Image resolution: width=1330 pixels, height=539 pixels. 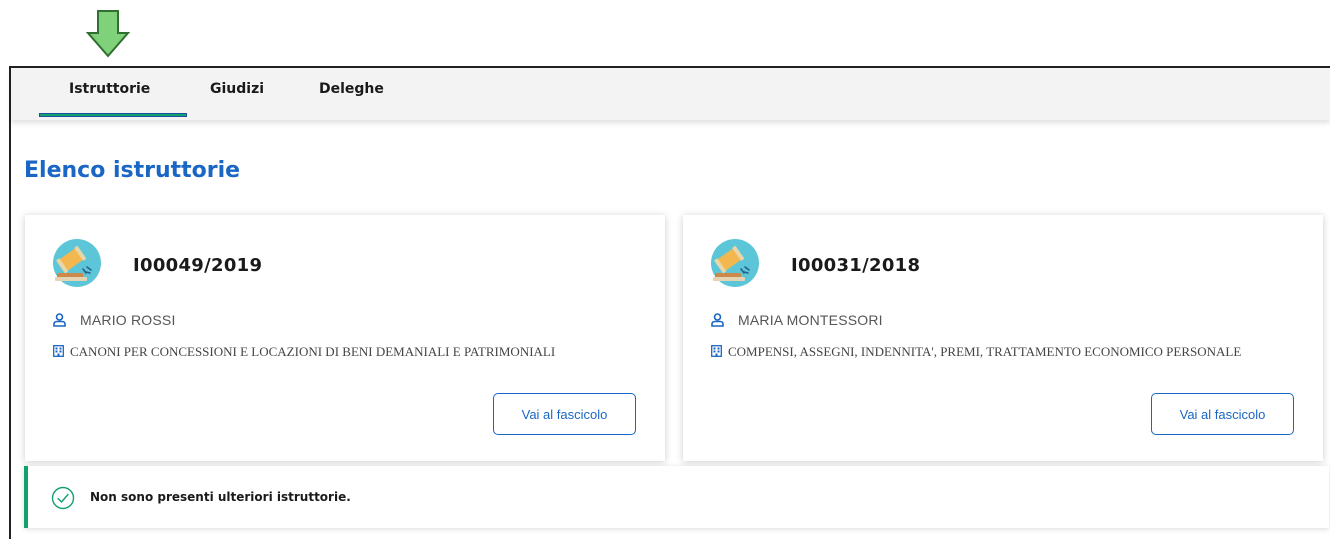 What do you see at coordinates (237, 89) in the screenshot?
I see `tab-giudizi: Giudizi` at bounding box center [237, 89].